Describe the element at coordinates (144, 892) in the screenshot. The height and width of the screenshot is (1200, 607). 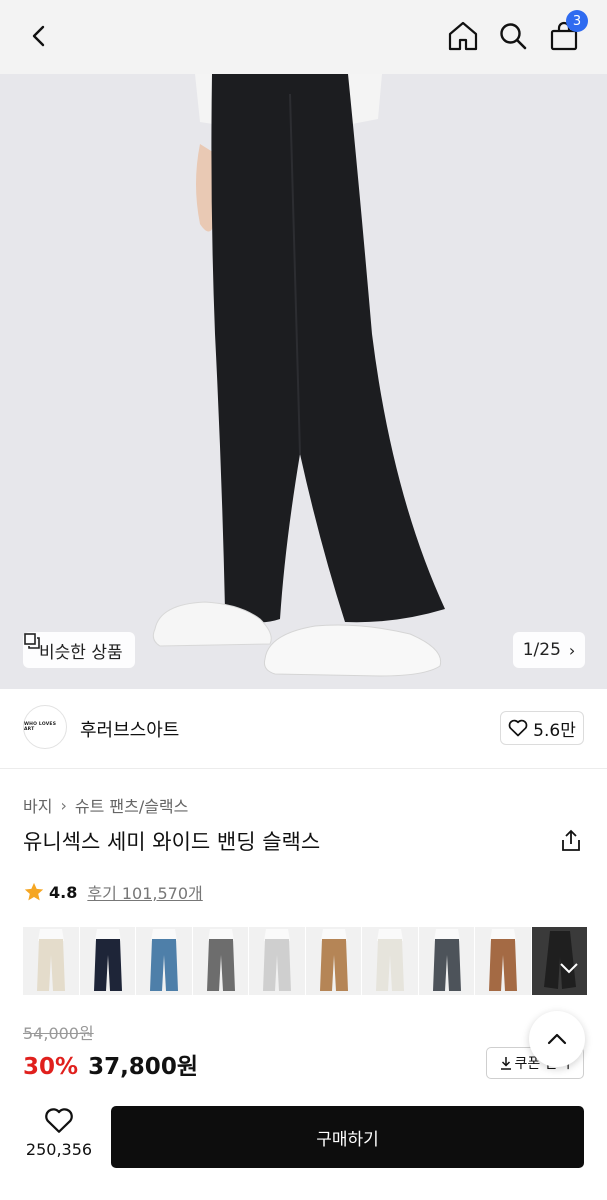
I see `reviews-link: 후기 101,570개` at that location.